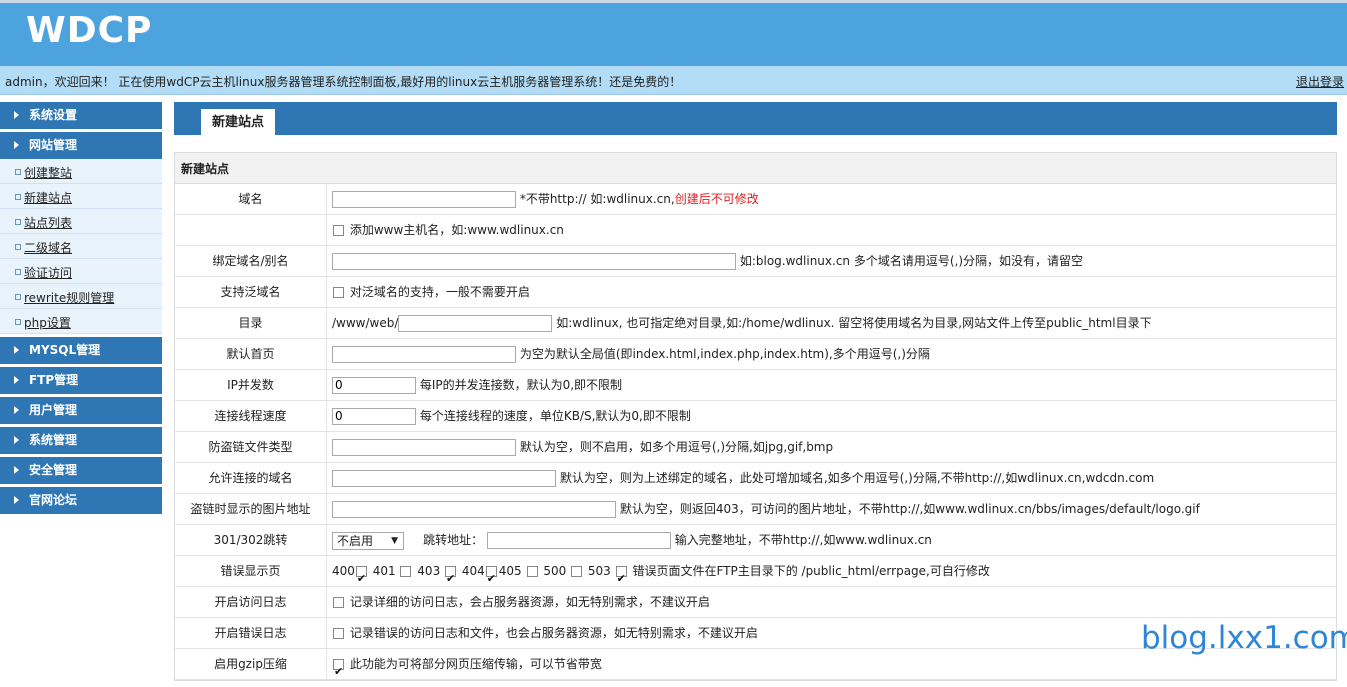  I want to click on index-label: 默认首页, so click(251, 354).